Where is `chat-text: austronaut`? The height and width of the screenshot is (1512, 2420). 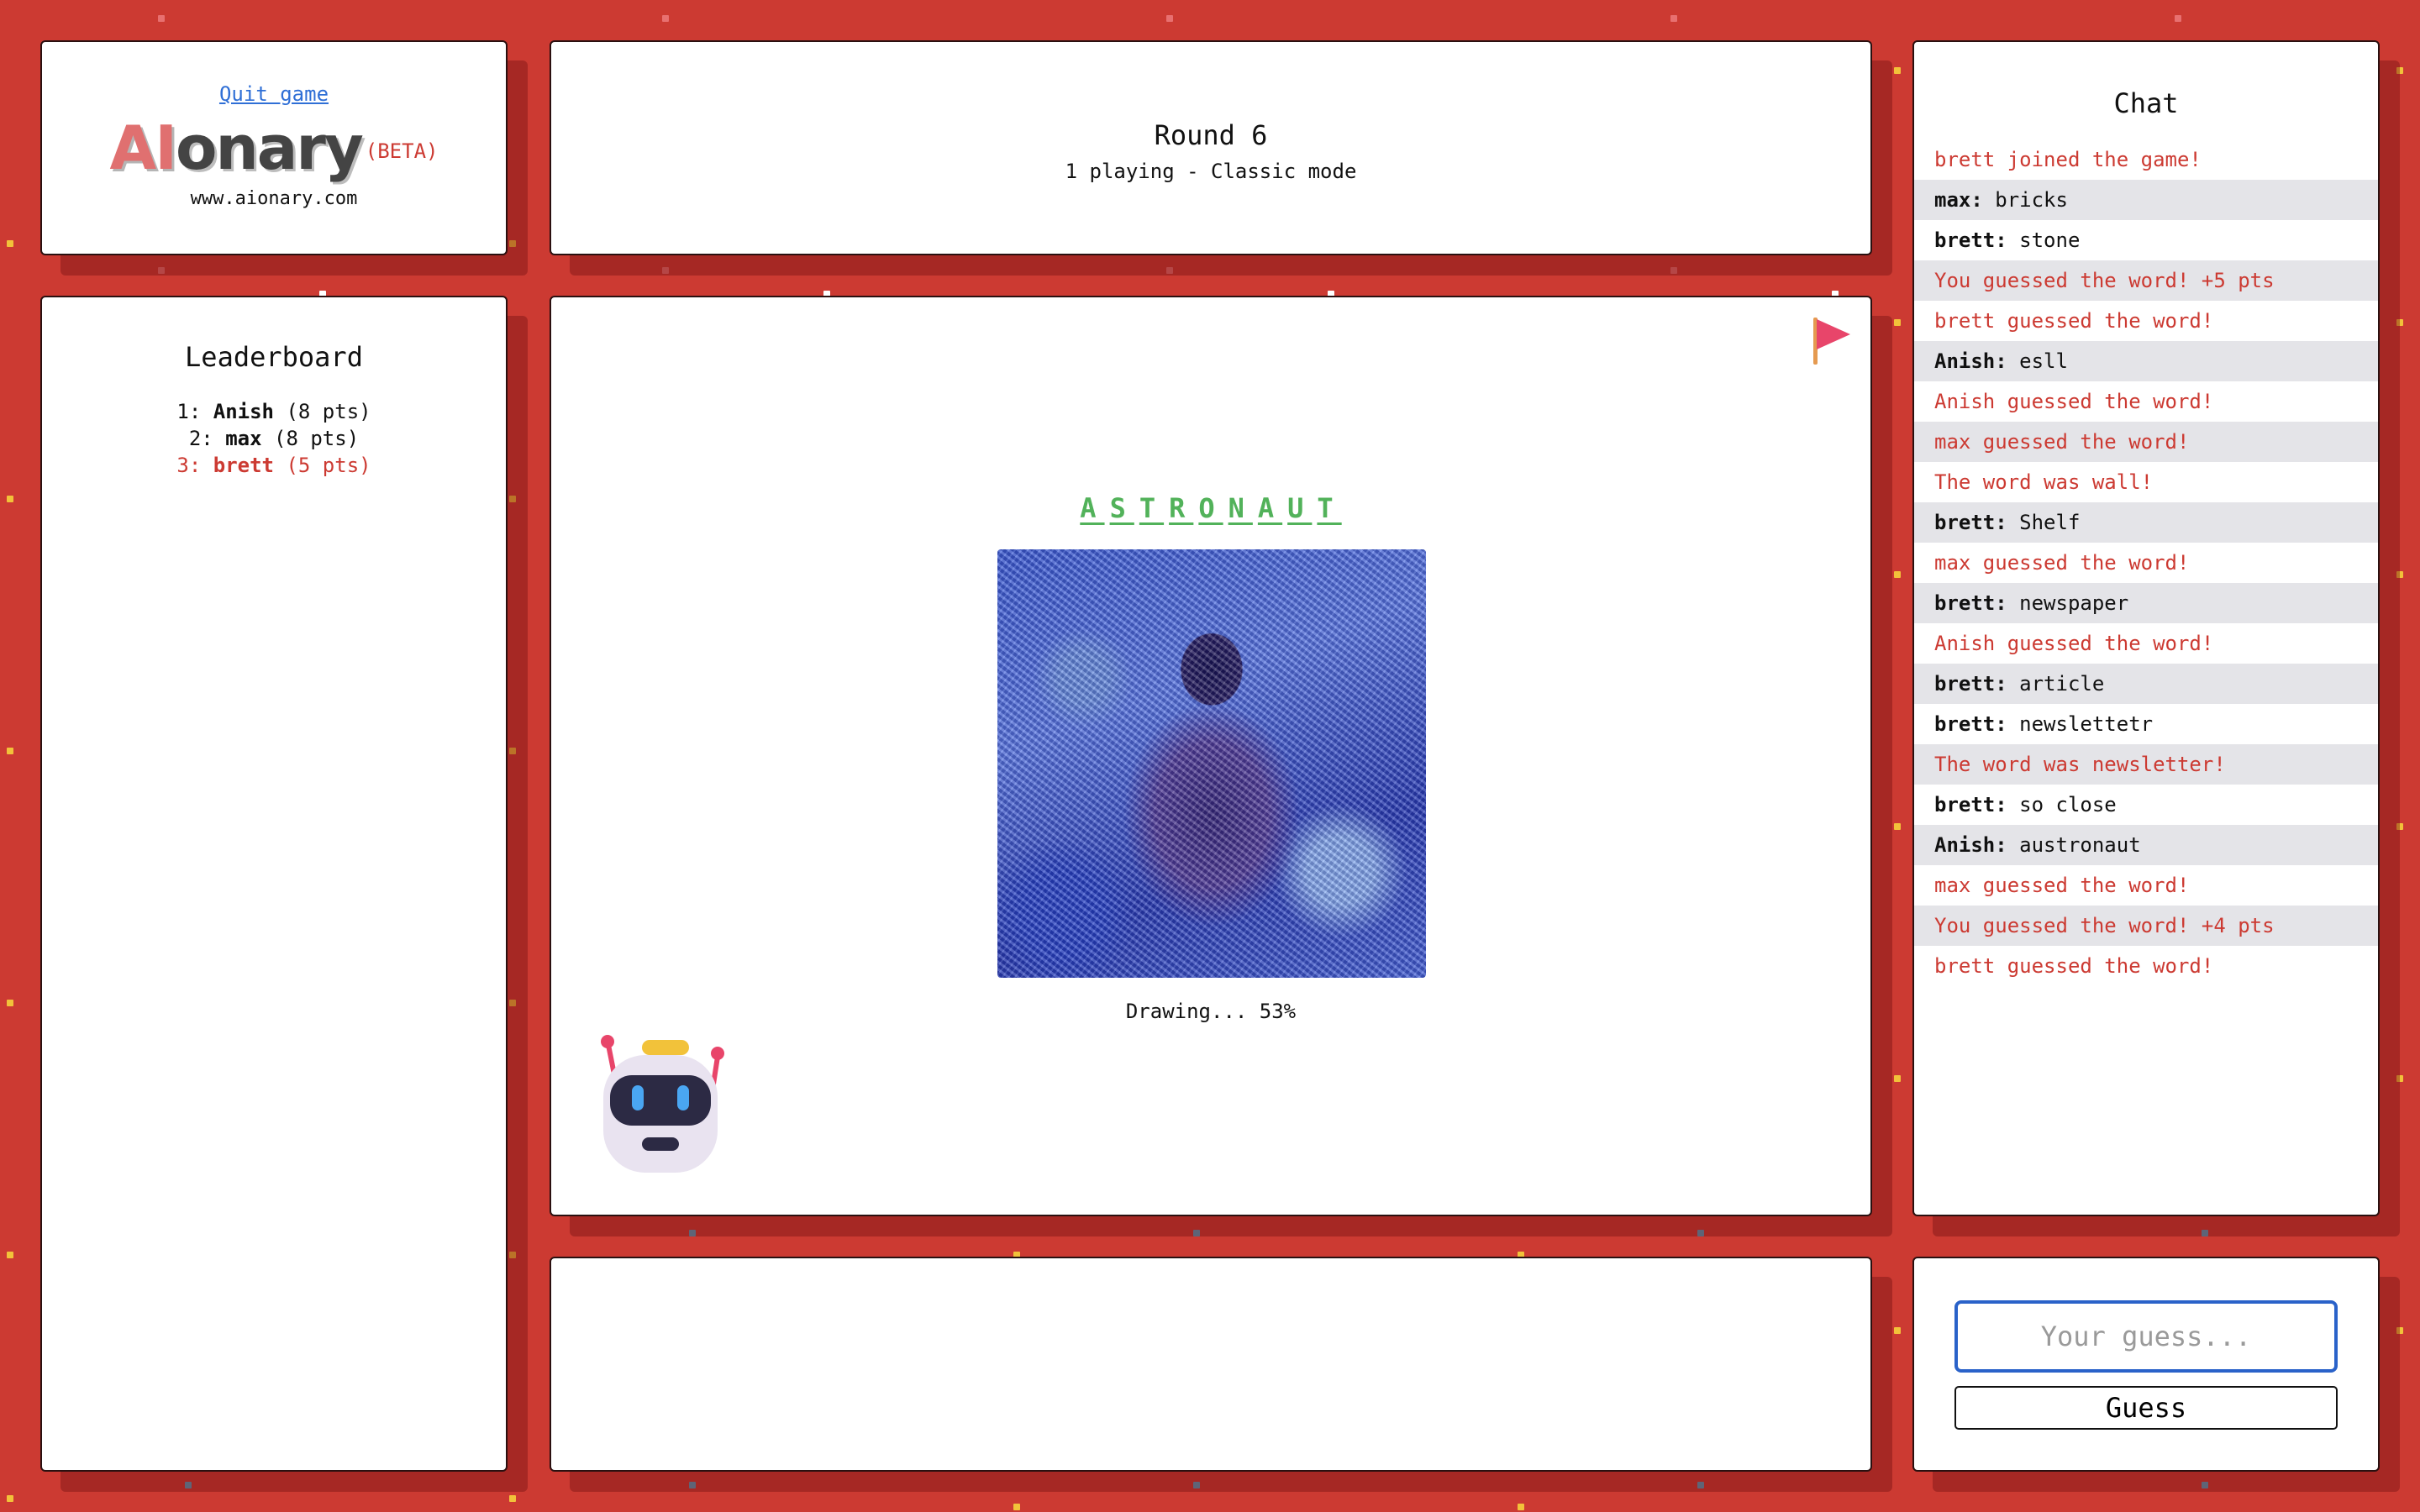
chat-text: austronaut is located at coordinates (2080, 845).